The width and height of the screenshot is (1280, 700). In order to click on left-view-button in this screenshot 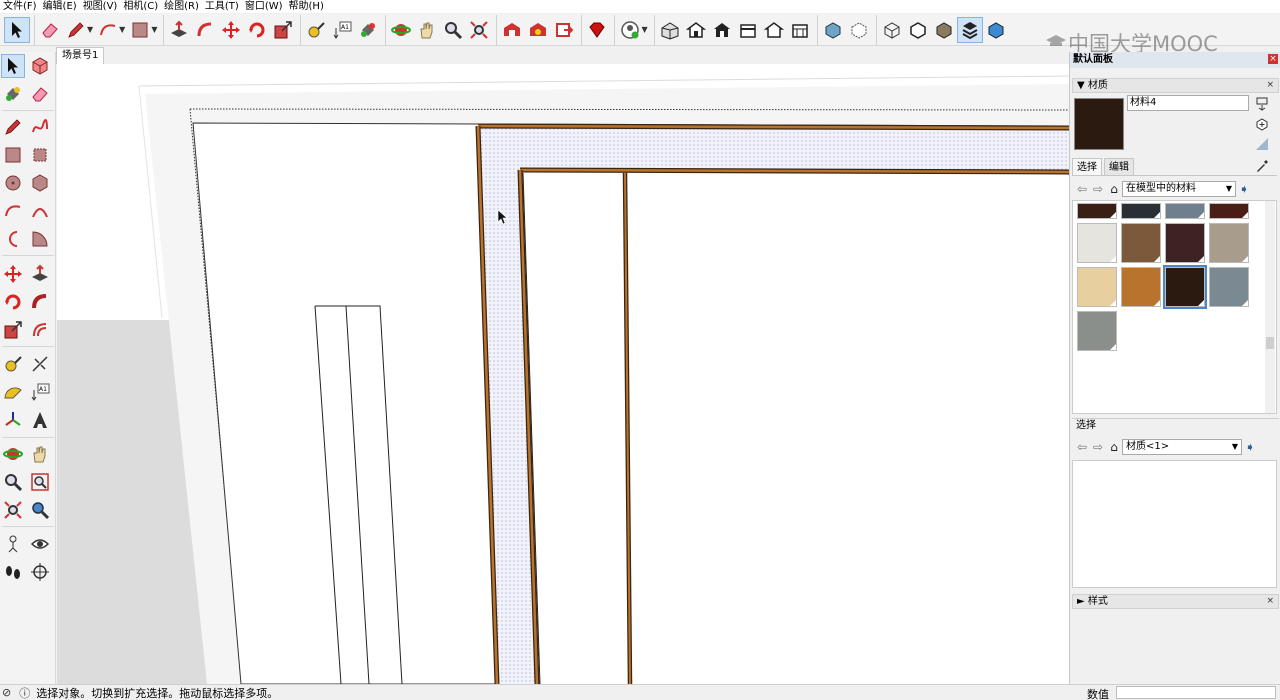, I will do `click(800, 30)`.